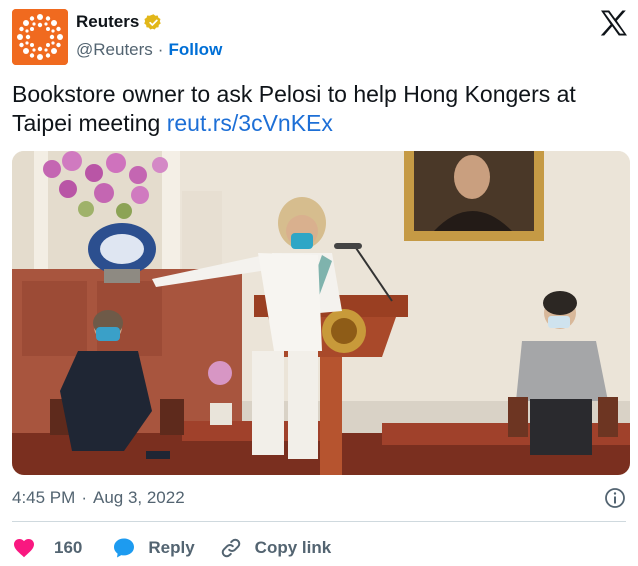  I want to click on copy-link-label: Copy link, so click(293, 547).